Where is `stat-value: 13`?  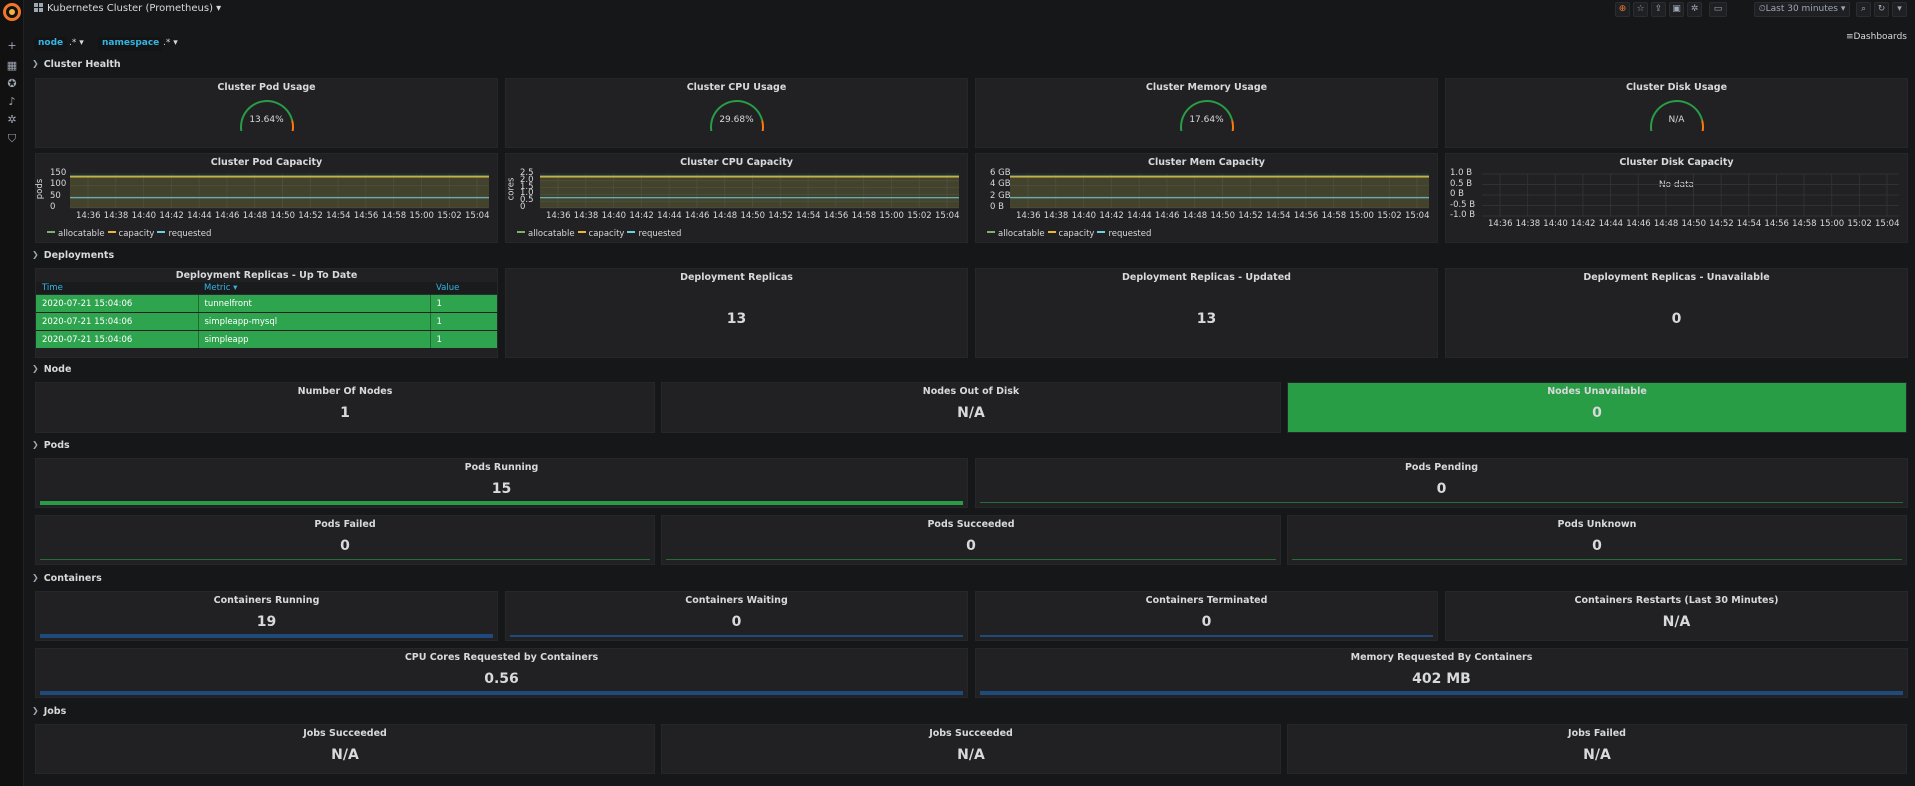 stat-value: 13 is located at coordinates (1206, 319).